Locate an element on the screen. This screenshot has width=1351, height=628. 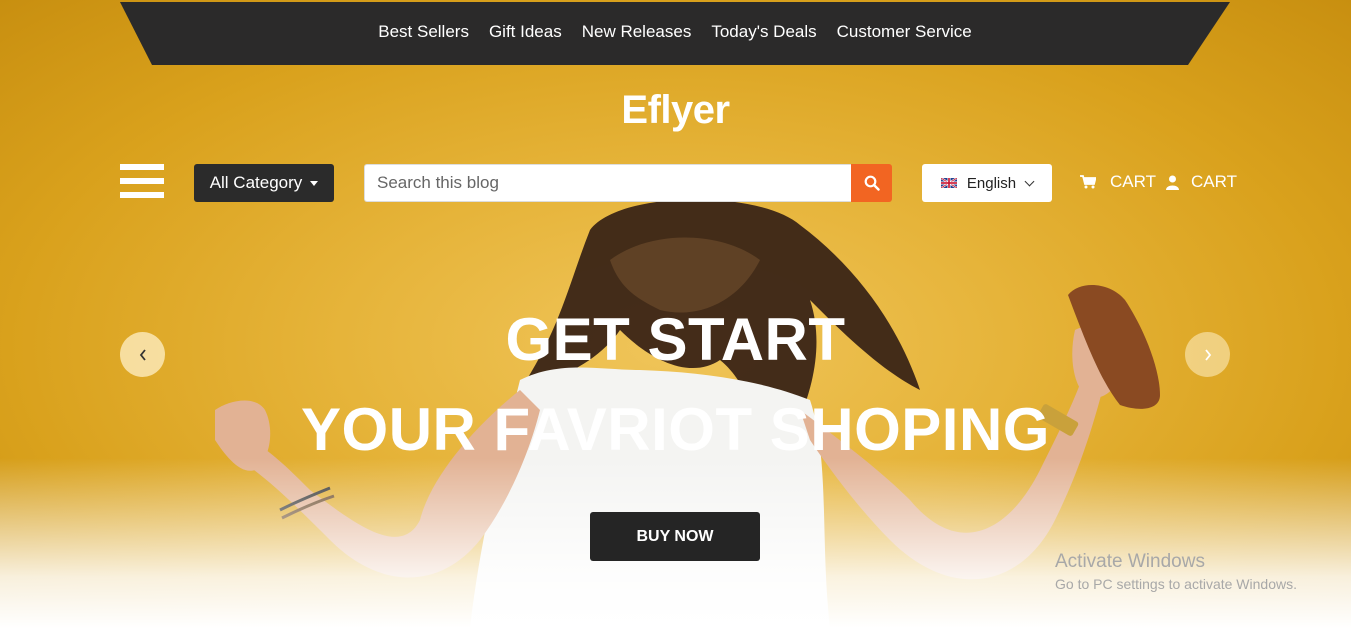
language-selector: English is located at coordinates (987, 183).